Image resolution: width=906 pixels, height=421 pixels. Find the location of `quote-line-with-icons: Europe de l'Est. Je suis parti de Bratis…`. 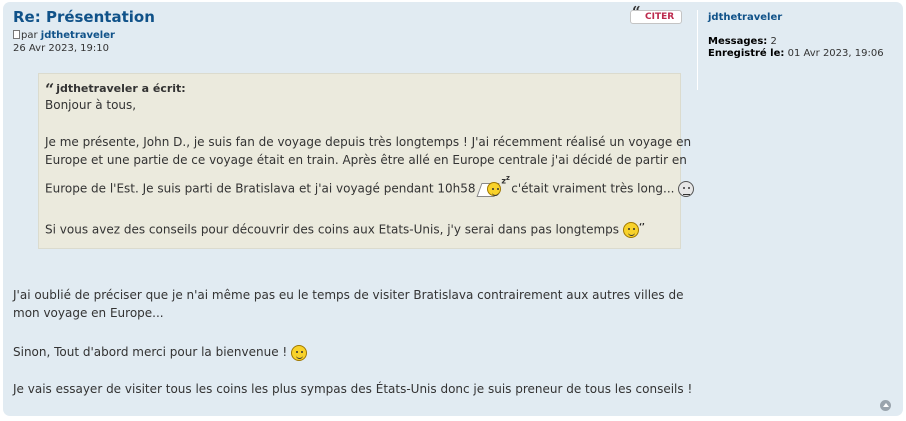

quote-line-with-icons: Europe de l'Est. Je suis parti de Bratis… is located at coordinates (370, 187).